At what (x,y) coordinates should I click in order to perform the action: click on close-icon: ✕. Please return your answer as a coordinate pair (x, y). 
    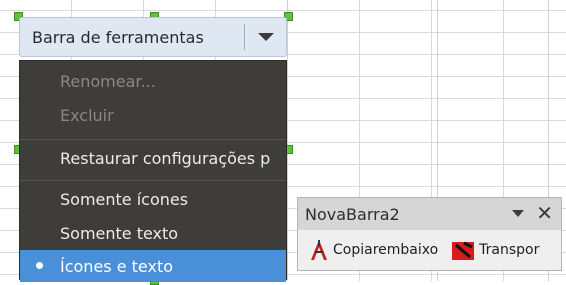
    Looking at the image, I should click on (544, 213).